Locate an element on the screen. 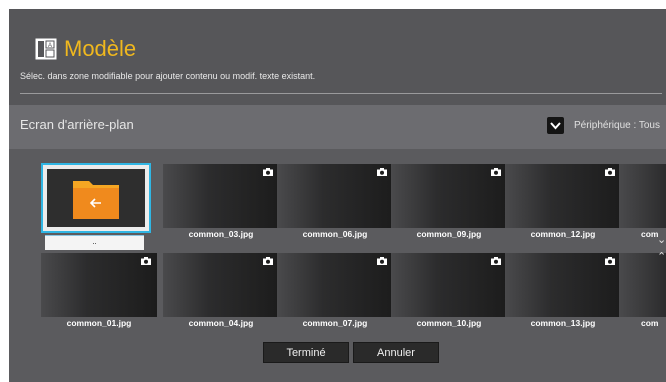 This screenshot has width=666, height=382. folder-back-icon is located at coordinates (96, 200).